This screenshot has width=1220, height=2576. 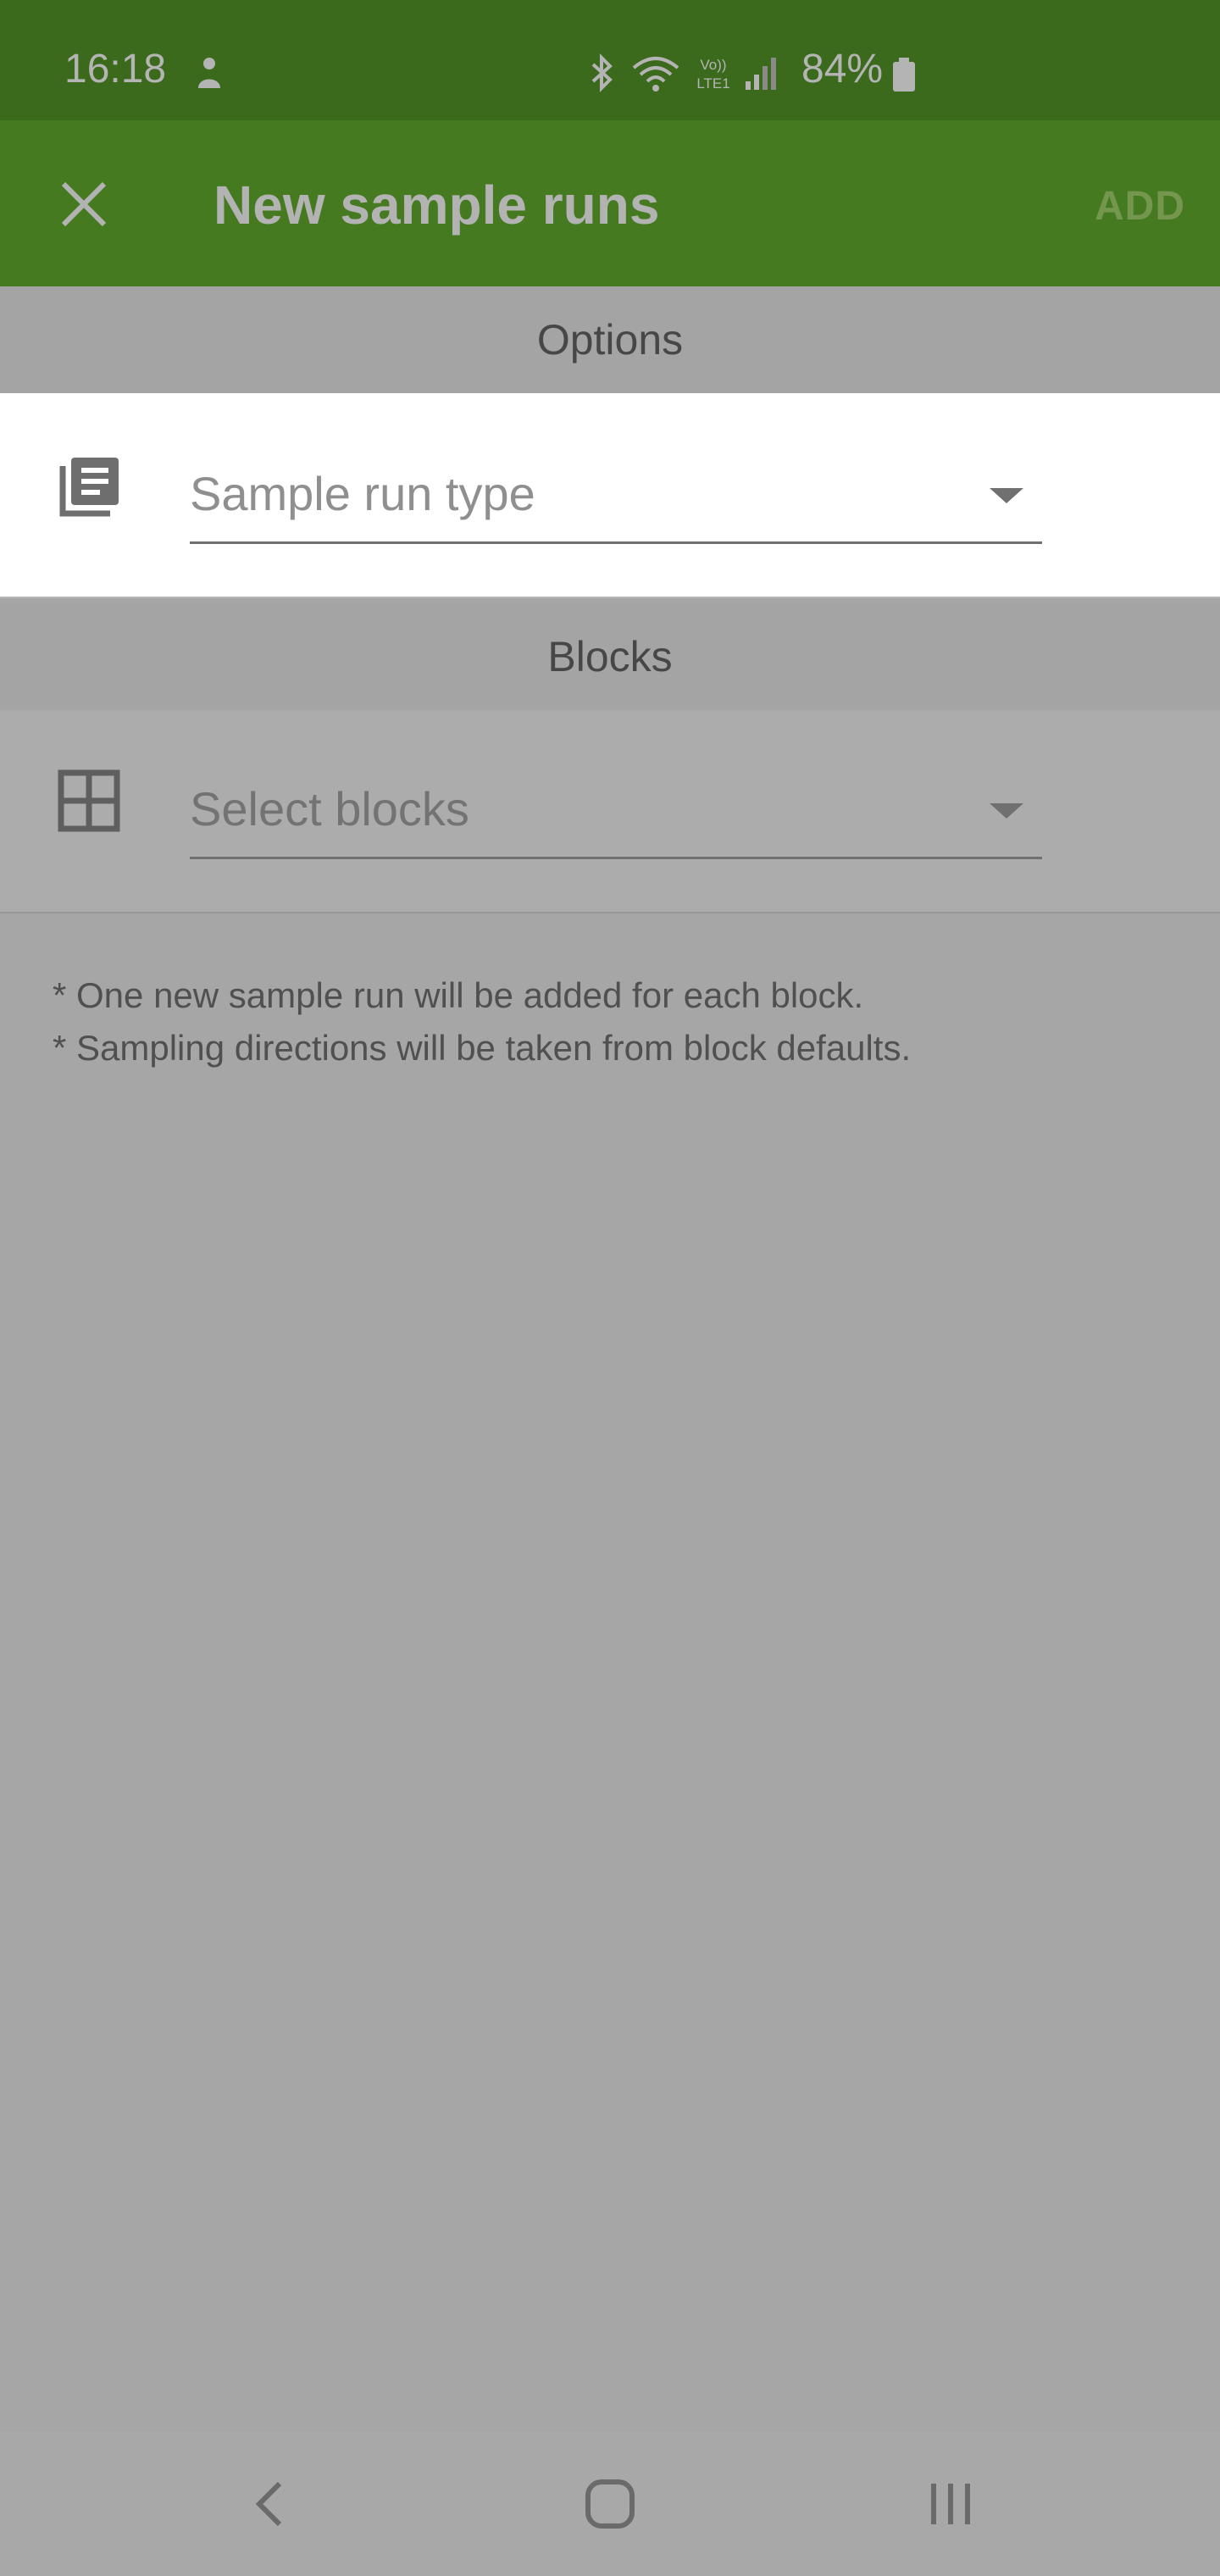 What do you see at coordinates (610, 339) in the screenshot?
I see `options-section-header: Options` at bounding box center [610, 339].